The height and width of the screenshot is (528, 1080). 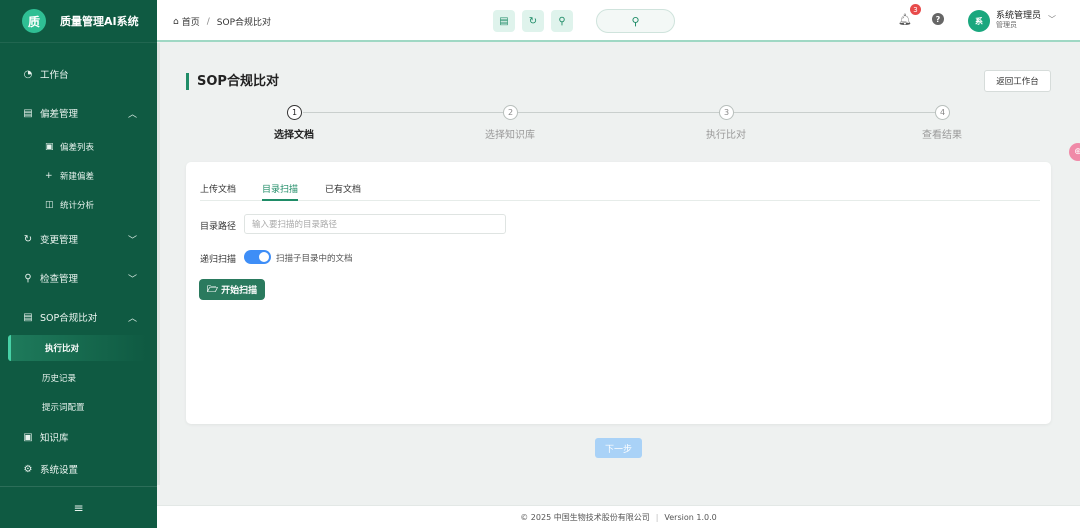 I want to click on start-scan-label: 开始扫描, so click(x=239, y=291).